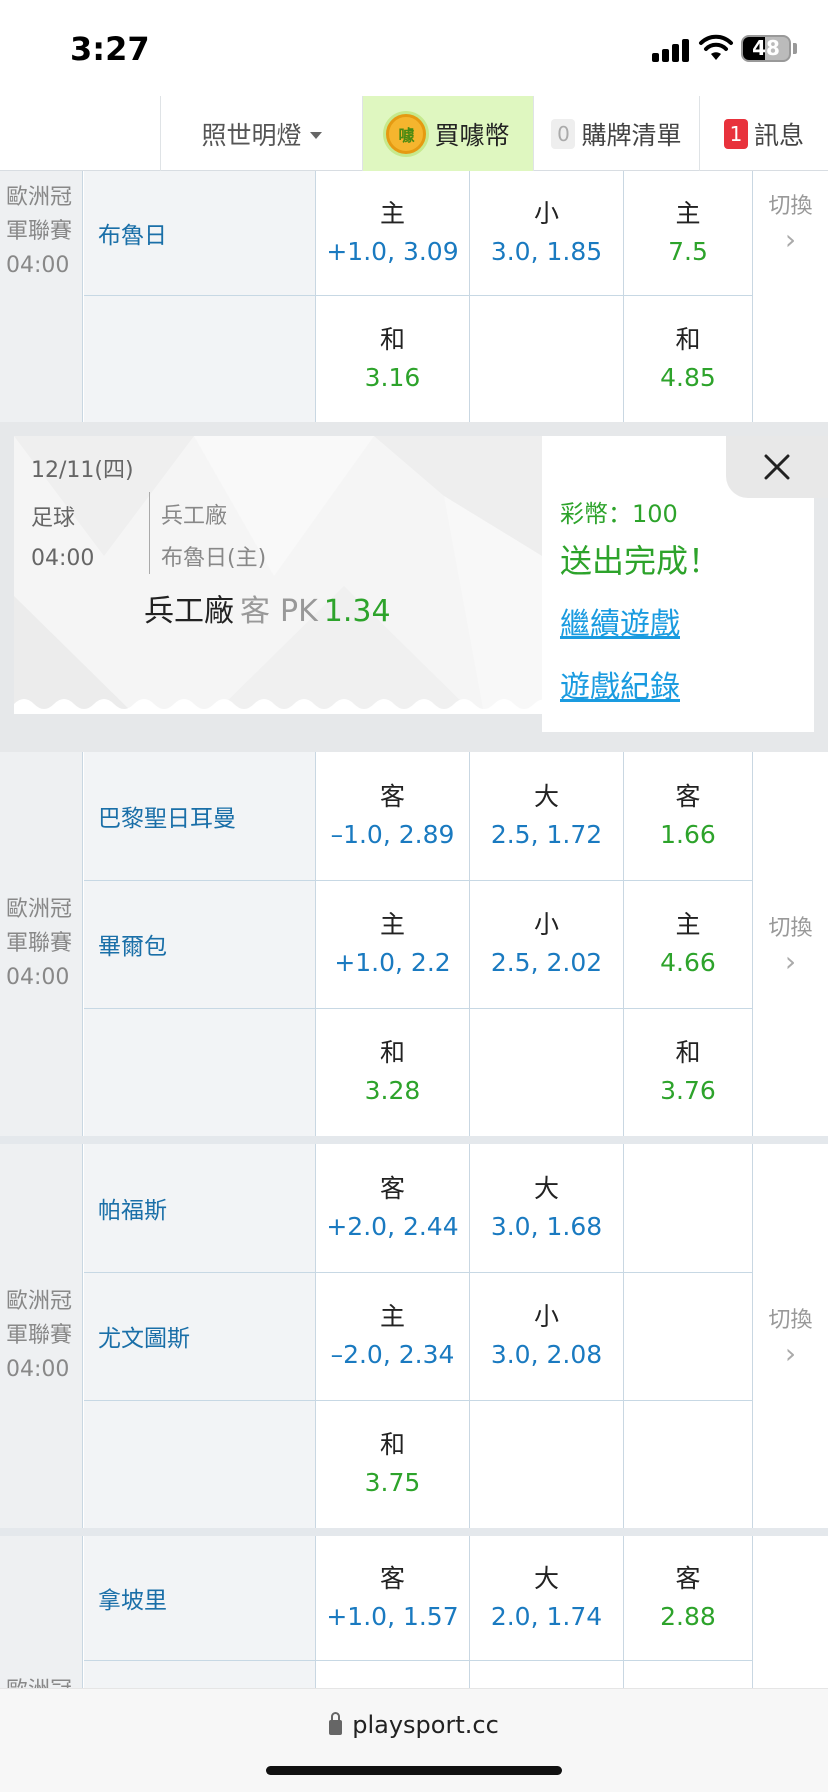 Image resolution: width=828 pixels, height=1792 pixels. Describe the element at coordinates (547, 233) in the screenshot. I see `total-cell: 小 3.0, 1.85` at that location.